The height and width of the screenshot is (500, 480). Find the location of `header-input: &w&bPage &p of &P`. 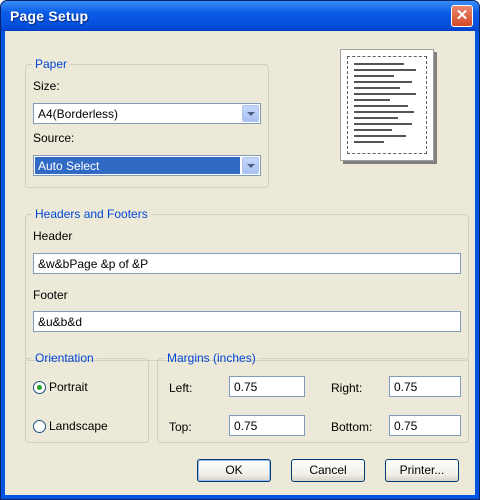

header-input: &w&bPage &p of &P is located at coordinates (247, 263).